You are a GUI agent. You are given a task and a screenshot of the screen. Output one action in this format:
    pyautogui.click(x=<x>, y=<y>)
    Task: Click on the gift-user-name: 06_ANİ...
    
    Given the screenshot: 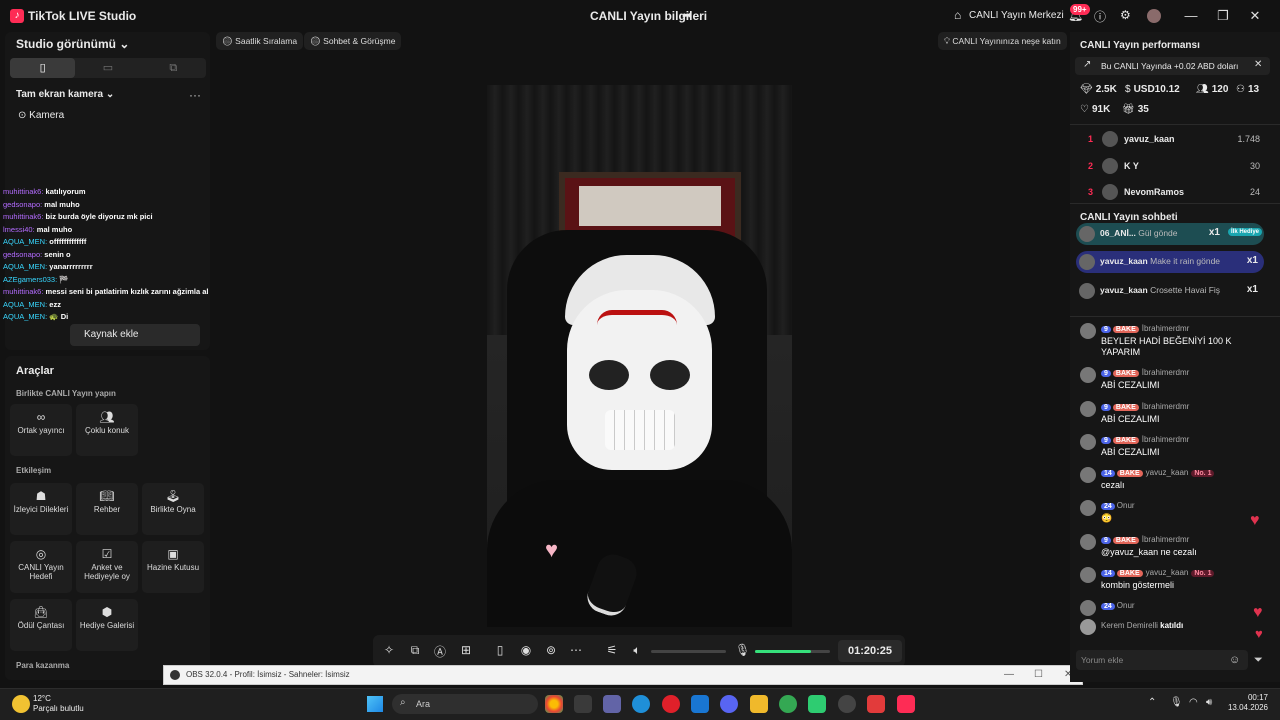 What is the action you would take?
    pyautogui.click(x=1118, y=233)
    